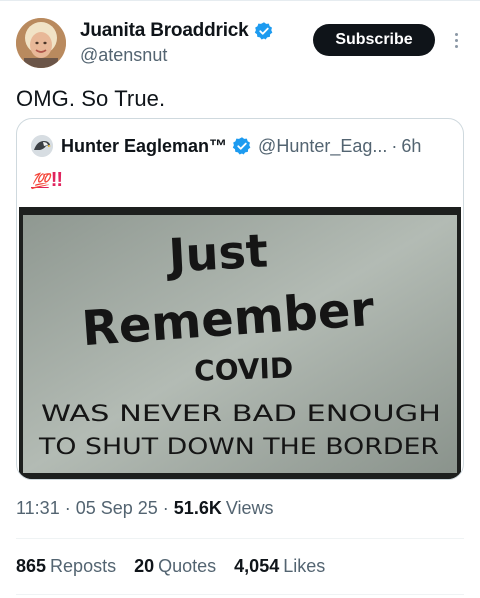 This screenshot has height=598, width=480. Describe the element at coordinates (83, 566) in the screenshot. I see `reposts-label: Reposts` at that location.